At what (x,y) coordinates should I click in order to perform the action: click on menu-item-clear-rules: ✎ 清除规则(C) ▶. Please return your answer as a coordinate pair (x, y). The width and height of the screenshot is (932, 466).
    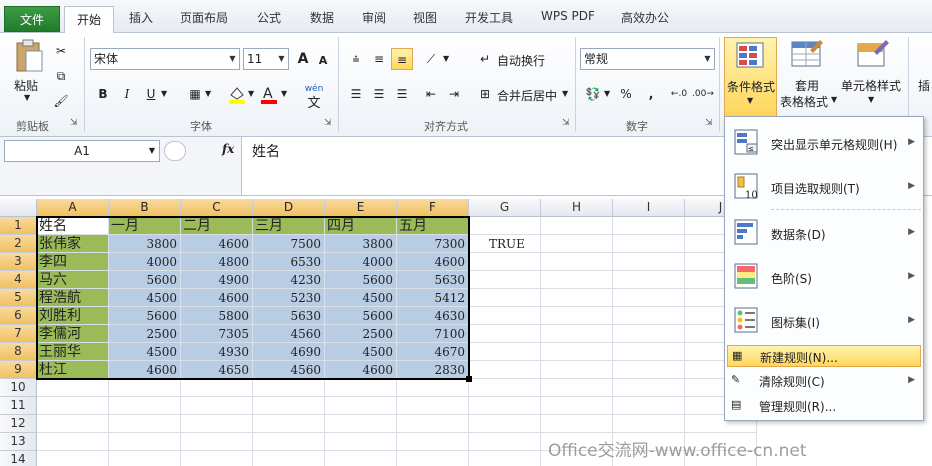
    Looking at the image, I should click on (824, 381).